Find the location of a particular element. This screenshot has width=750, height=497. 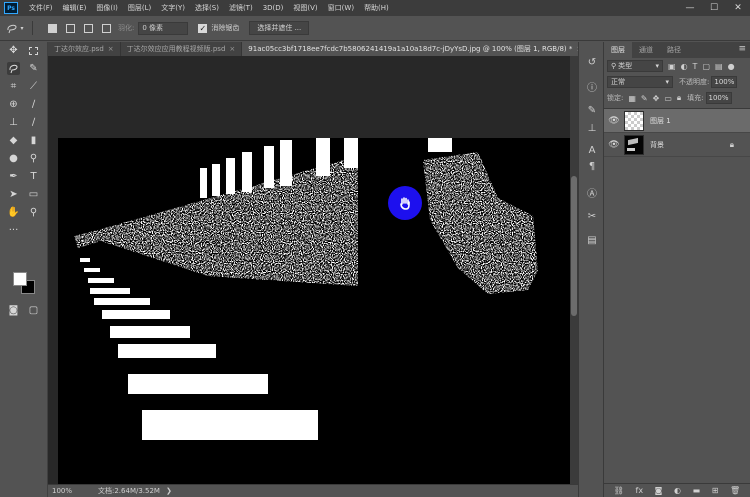

fill-field: 100% is located at coordinates (718, 98).